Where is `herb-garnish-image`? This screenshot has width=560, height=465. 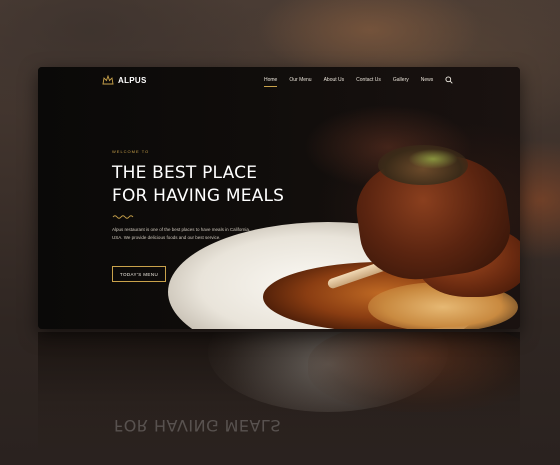 herb-garnish-image is located at coordinates (433, 159).